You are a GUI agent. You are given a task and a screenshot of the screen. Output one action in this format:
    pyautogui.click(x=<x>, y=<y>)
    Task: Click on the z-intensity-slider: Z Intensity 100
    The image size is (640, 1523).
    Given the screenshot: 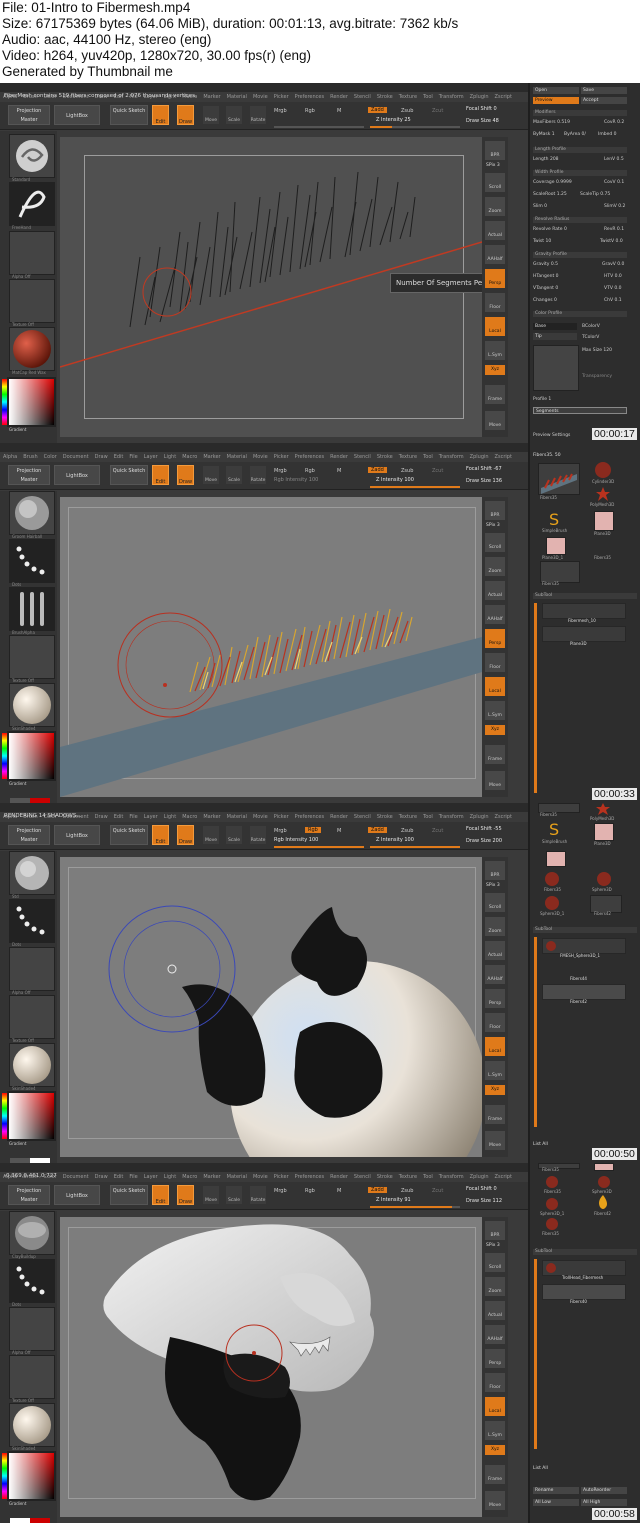 What is the action you would take?
    pyautogui.click(x=395, y=840)
    